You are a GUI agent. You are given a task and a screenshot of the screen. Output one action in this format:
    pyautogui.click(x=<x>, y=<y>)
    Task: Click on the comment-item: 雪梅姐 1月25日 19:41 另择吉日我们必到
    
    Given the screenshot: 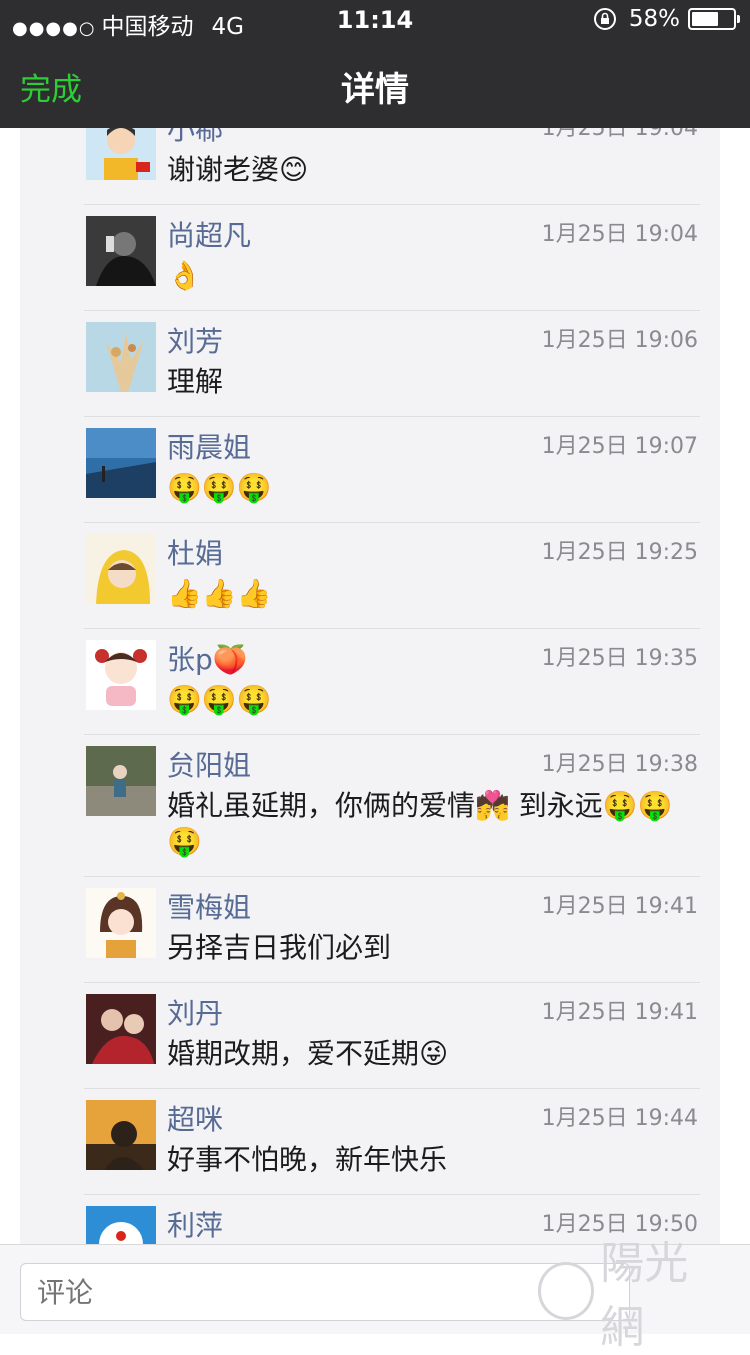 What is the action you would take?
    pyautogui.click(x=370, y=929)
    